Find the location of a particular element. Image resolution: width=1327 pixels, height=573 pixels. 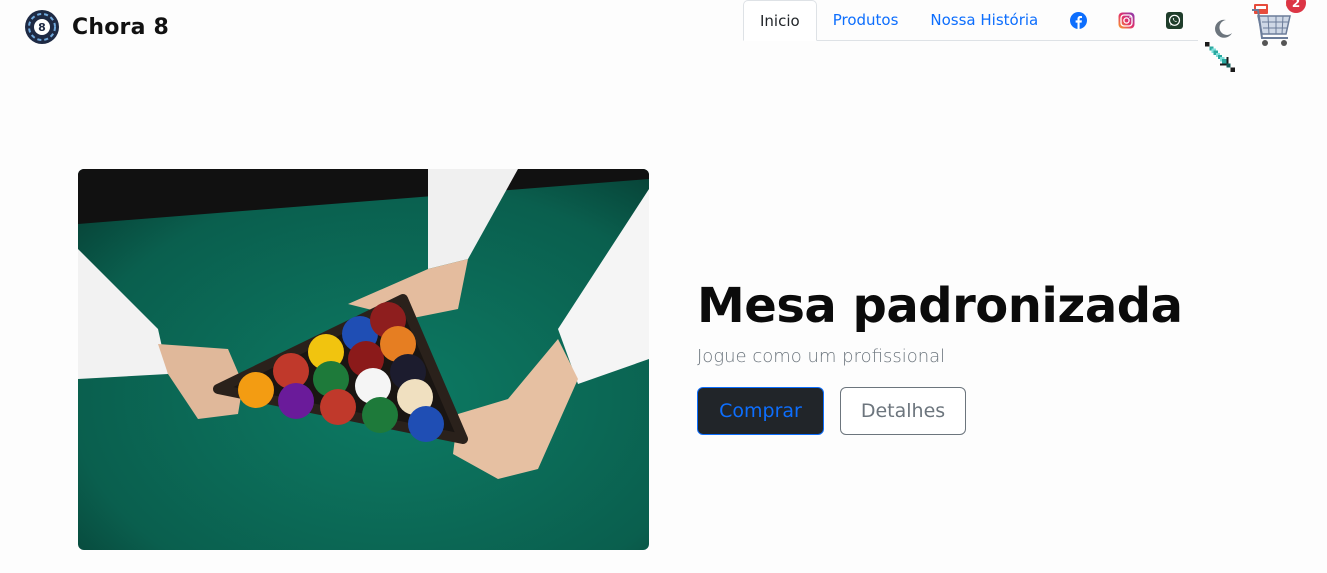

facebook-icon is located at coordinates (1078, 20).